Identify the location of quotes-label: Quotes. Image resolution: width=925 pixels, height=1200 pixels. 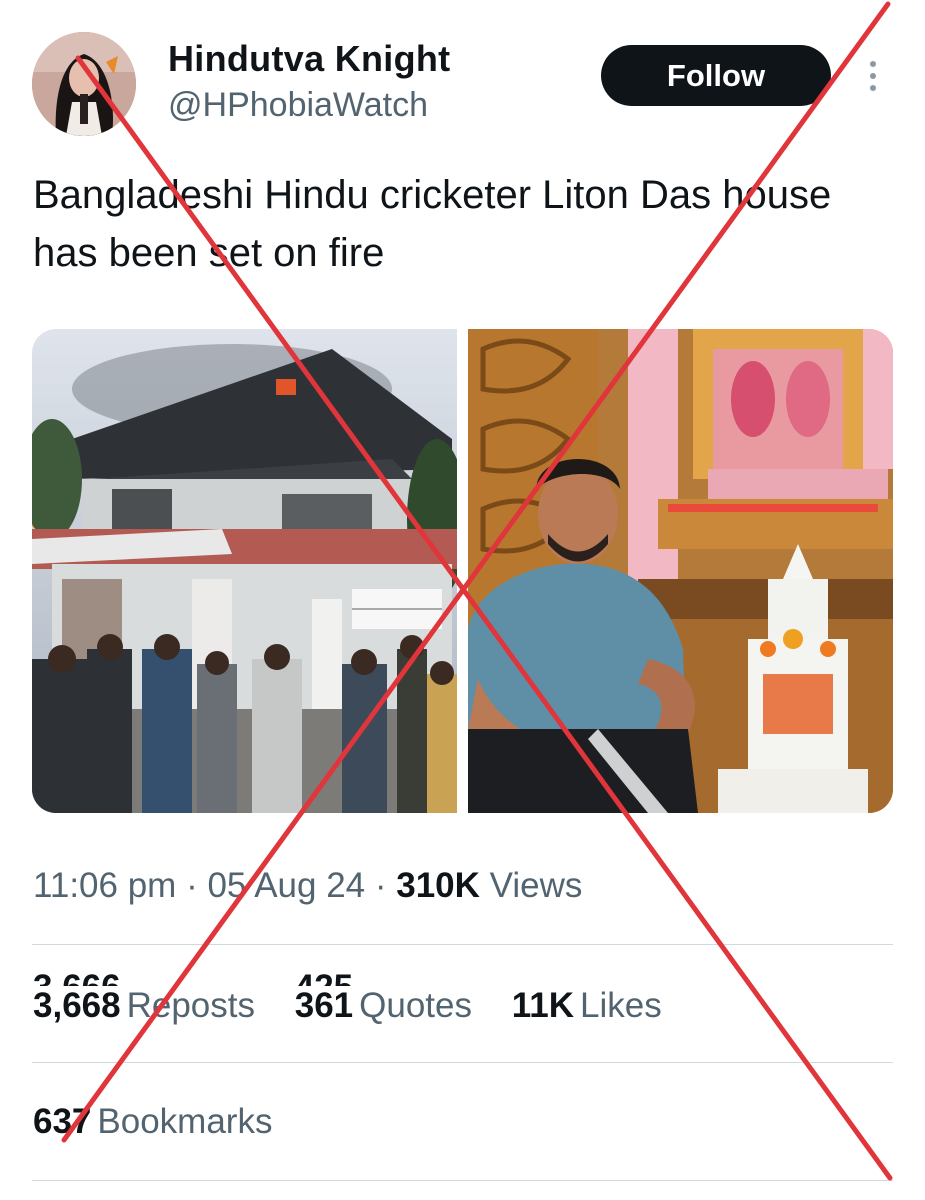
(415, 1005).